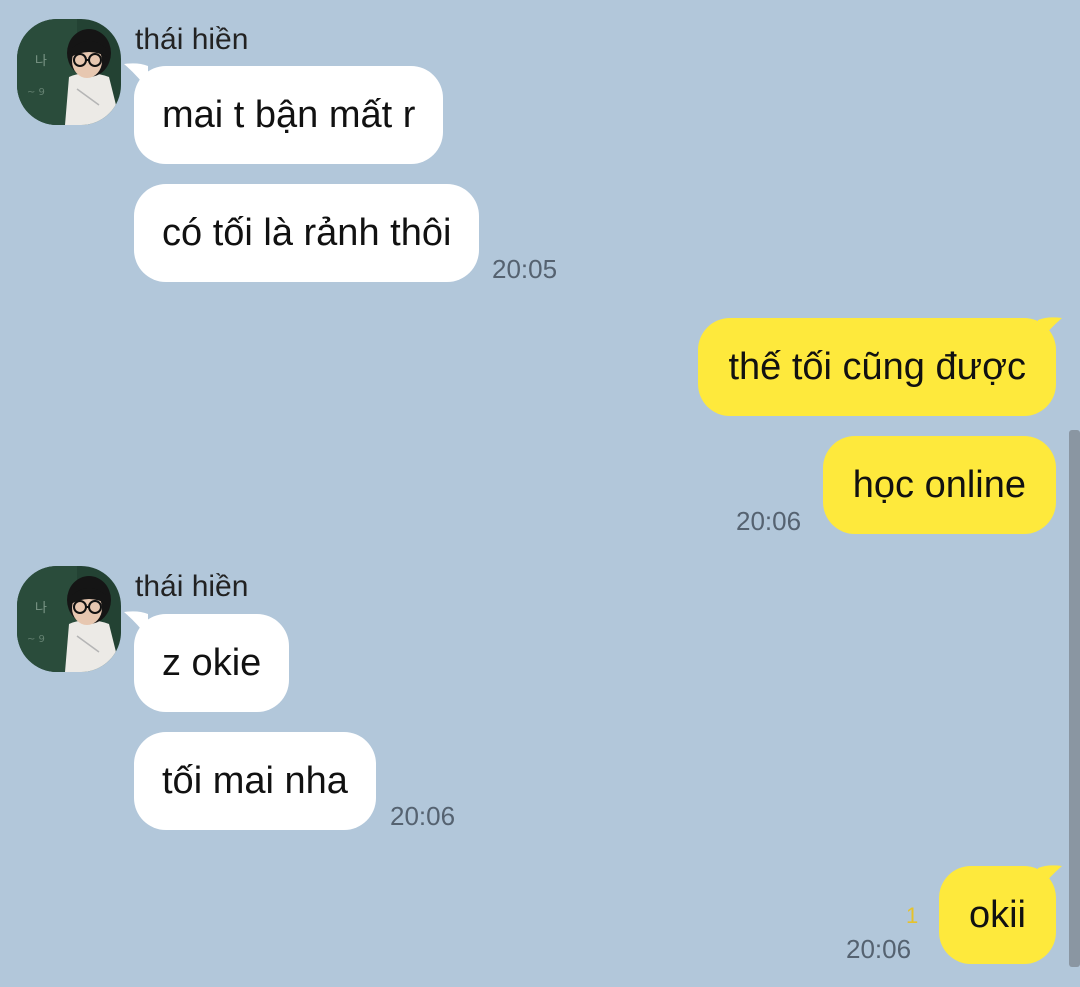 This screenshot has width=1080, height=987. What do you see at coordinates (255, 781) in the screenshot?
I see `message-bubble-incoming: tối mai nha` at bounding box center [255, 781].